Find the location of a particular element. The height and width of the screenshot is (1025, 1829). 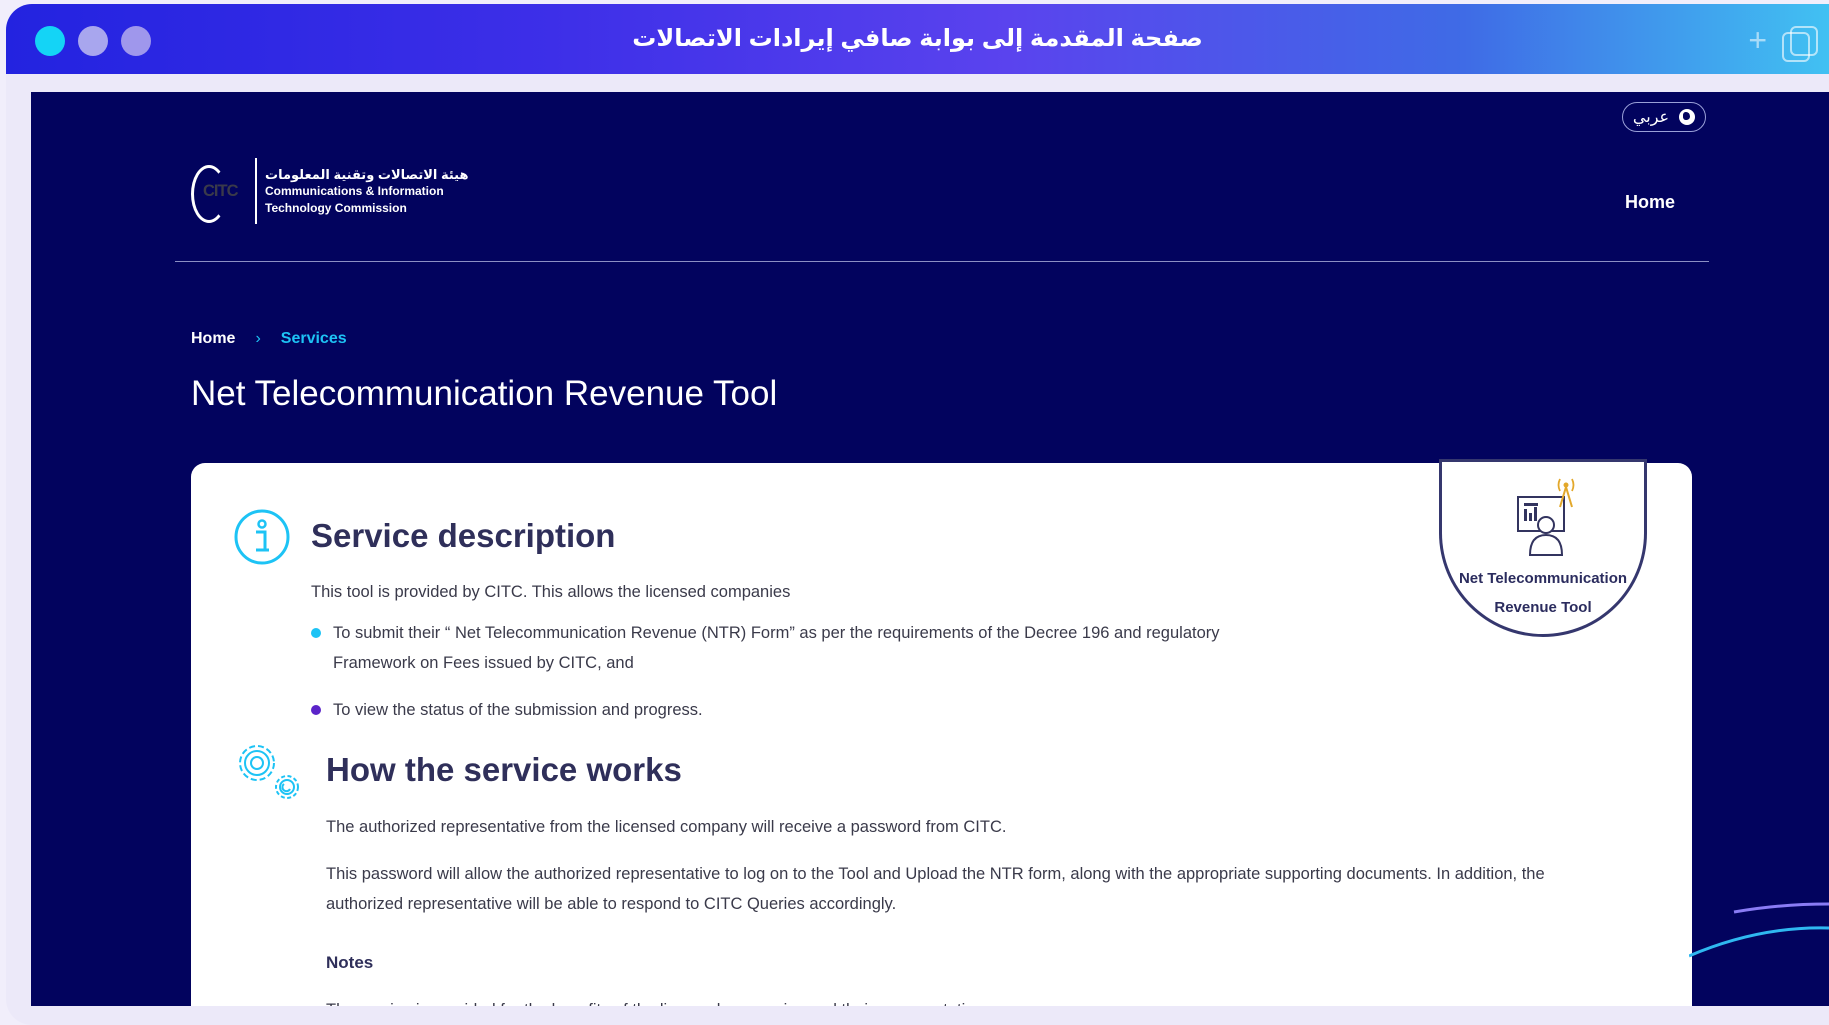

how-it-works-heading: How the service works is located at coordinates (504, 769).